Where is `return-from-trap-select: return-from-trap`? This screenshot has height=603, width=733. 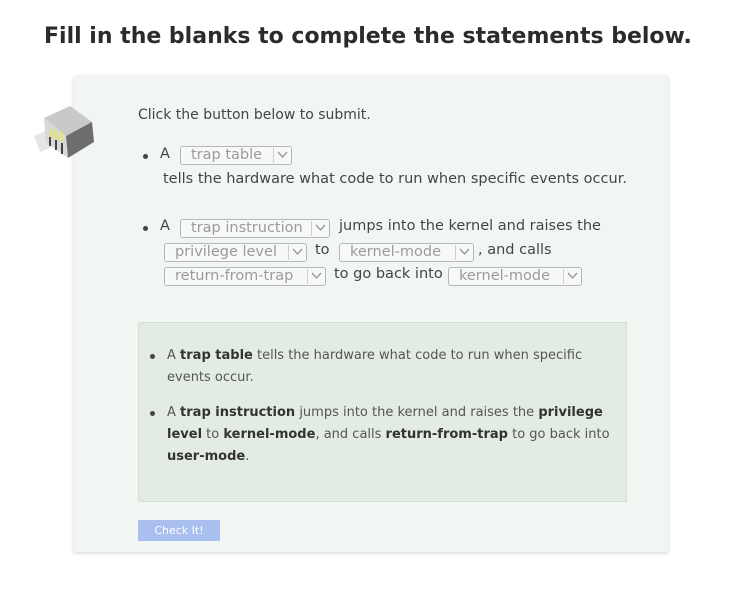 return-from-trap-select: return-from-trap is located at coordinates (245, 276).